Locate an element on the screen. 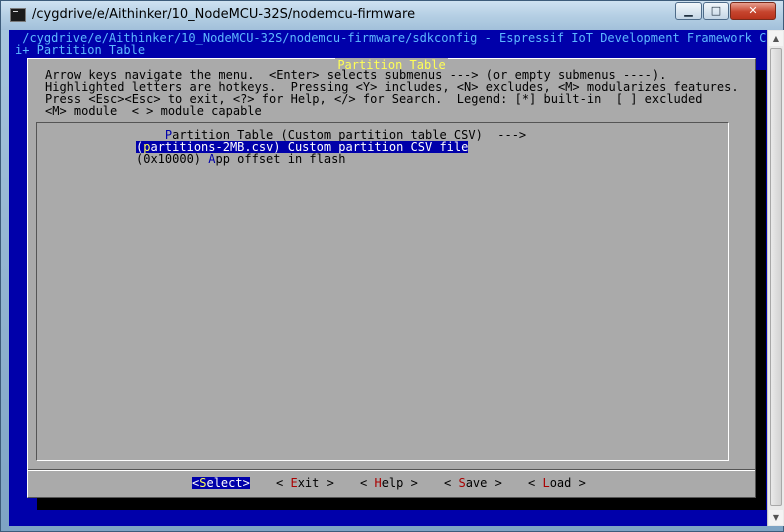  button-hotkey: H is located at coordinates (378, 483).